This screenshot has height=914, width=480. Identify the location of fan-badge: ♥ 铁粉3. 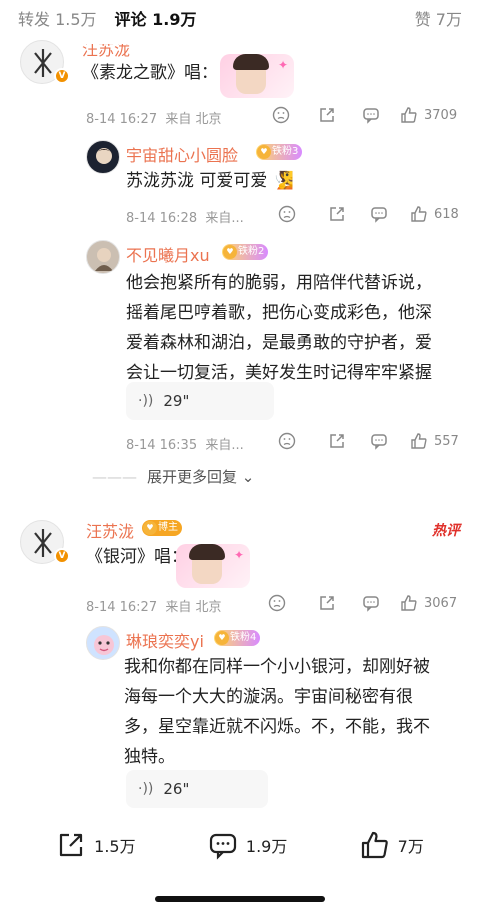
(279, 152).